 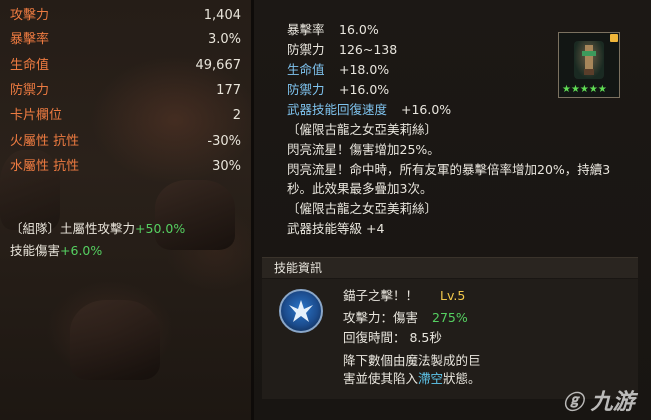 I want to click on tooltip-skill-level-line: 武器技能等級 +4, so click(x=335, y=229).